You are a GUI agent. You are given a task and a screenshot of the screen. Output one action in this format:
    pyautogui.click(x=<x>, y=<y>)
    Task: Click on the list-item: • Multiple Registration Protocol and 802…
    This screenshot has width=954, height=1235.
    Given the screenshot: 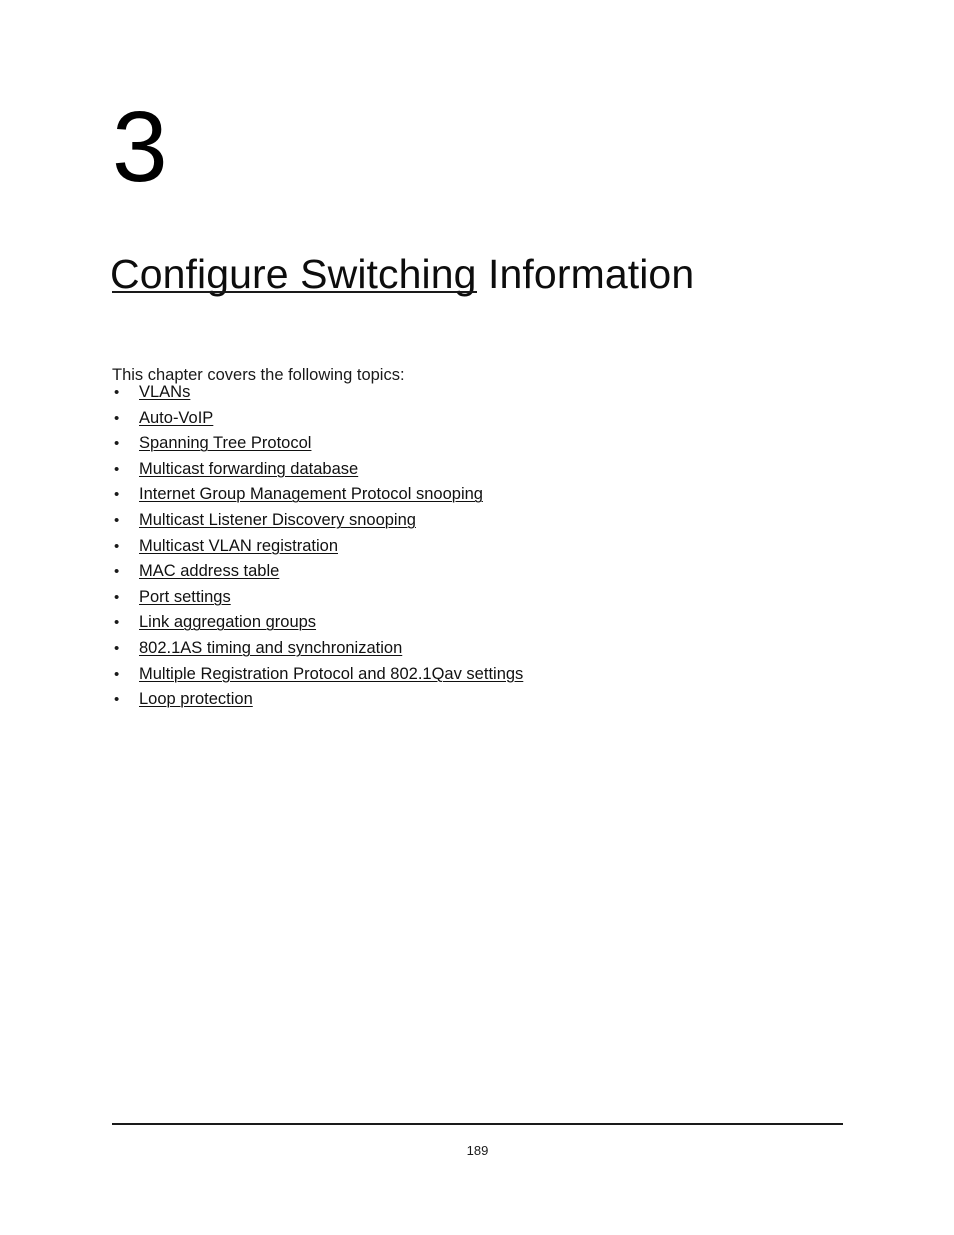 What is the action you would take?
    pyautogui.click(x=472, y=675)
    